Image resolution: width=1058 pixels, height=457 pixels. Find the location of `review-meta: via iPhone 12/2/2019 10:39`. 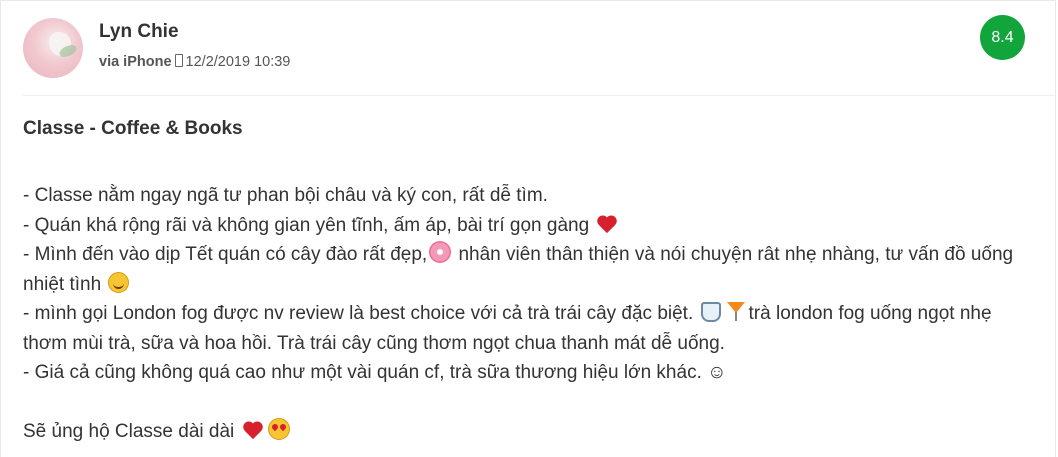

review-meta: via iPhone 12/2/2019 10:39 is located at coordinates (194, 62).